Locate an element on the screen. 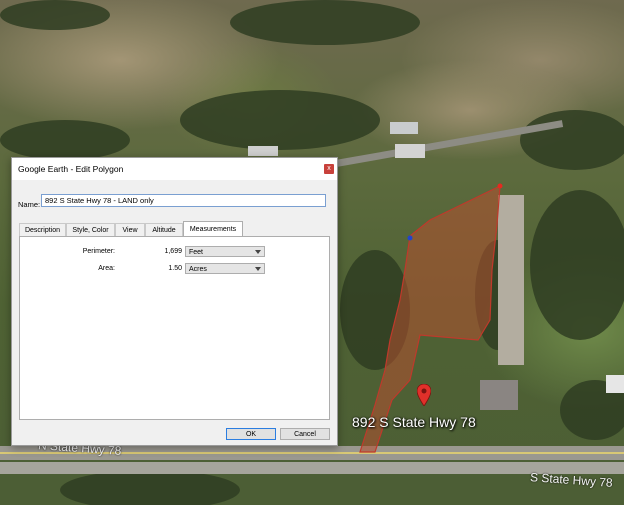 The width and height of the screenshot is (624, 505). area-value: 1.50 is located at coordinates (175, 268).